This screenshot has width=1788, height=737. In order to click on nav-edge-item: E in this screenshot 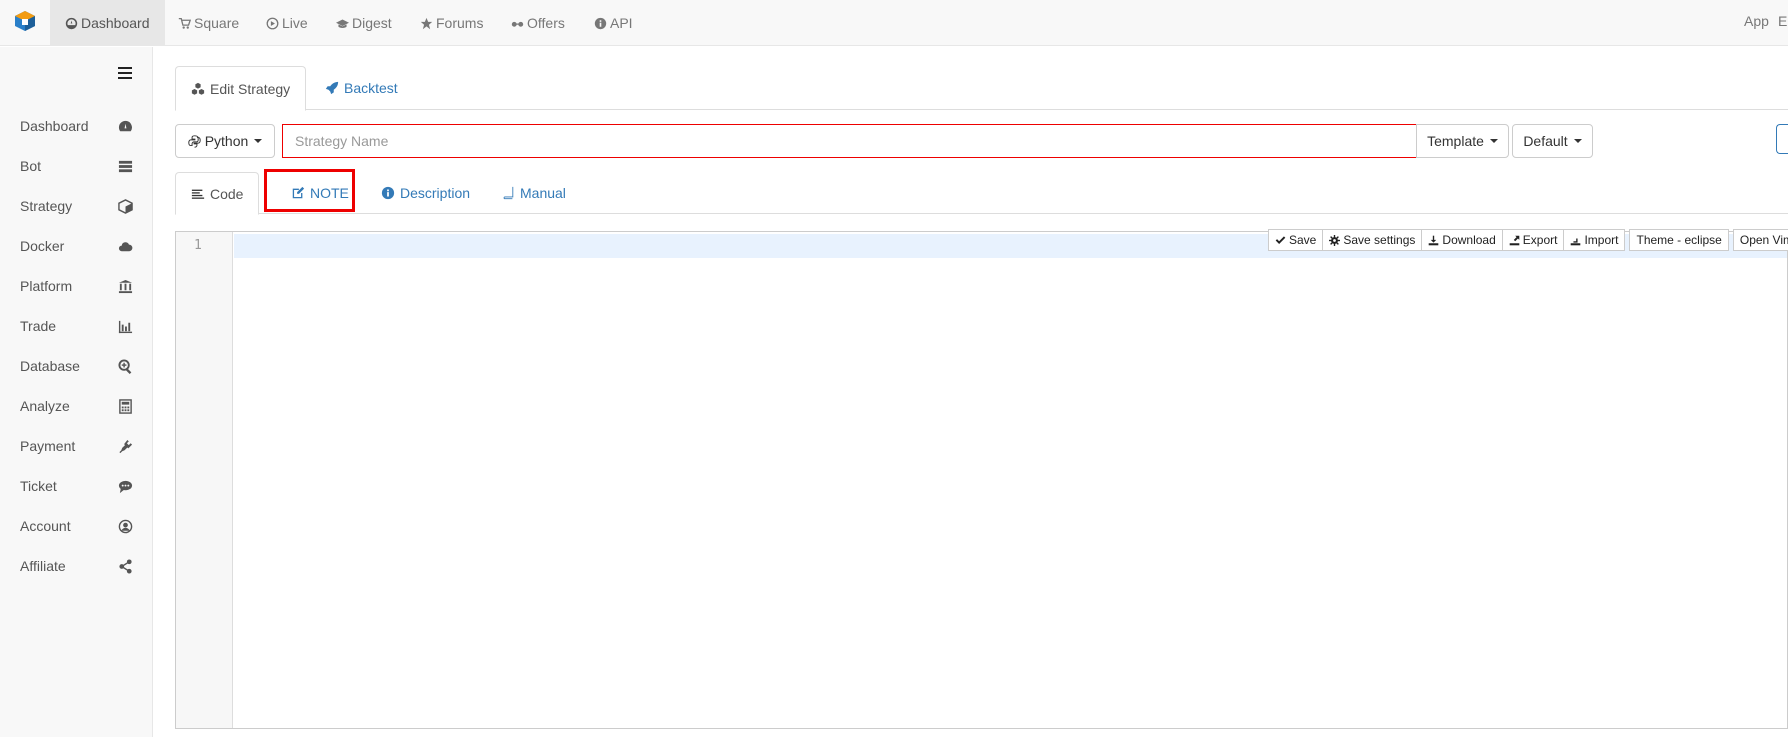, I will do `click(1782, 23)`.